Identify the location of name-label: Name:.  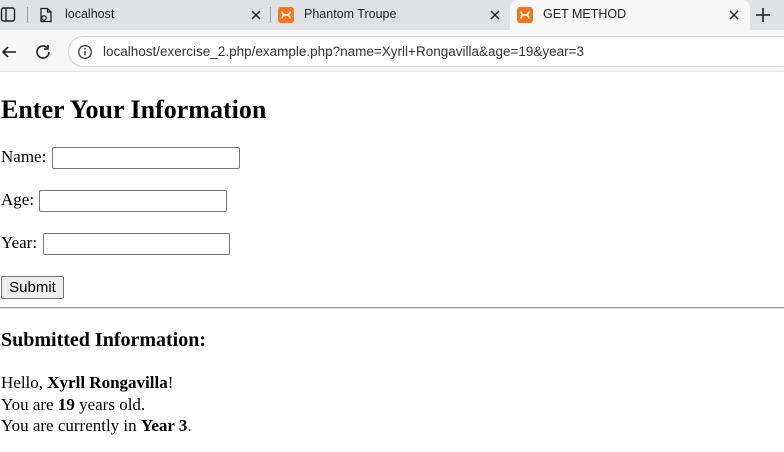
(24, 156).